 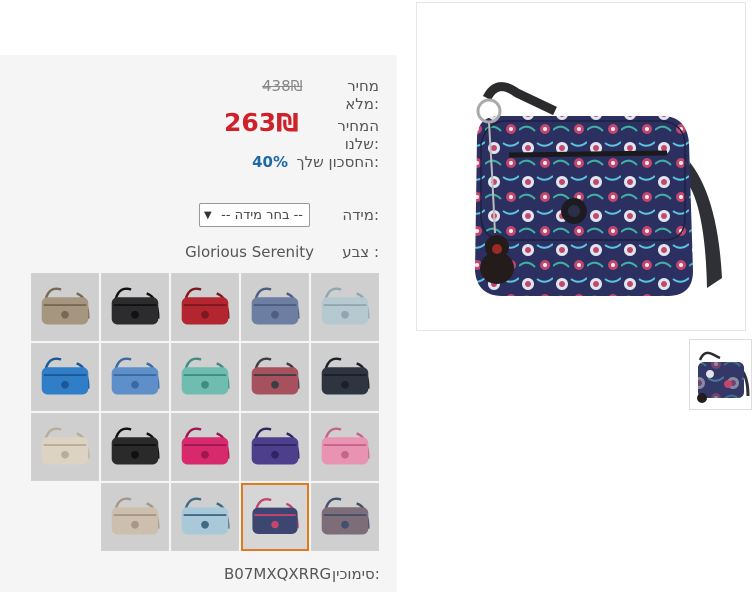 What do you see at coordinates (249, 252) in the screenshot?
I see `color-value: Glorious Serenity` at bounding box center [249, 252].